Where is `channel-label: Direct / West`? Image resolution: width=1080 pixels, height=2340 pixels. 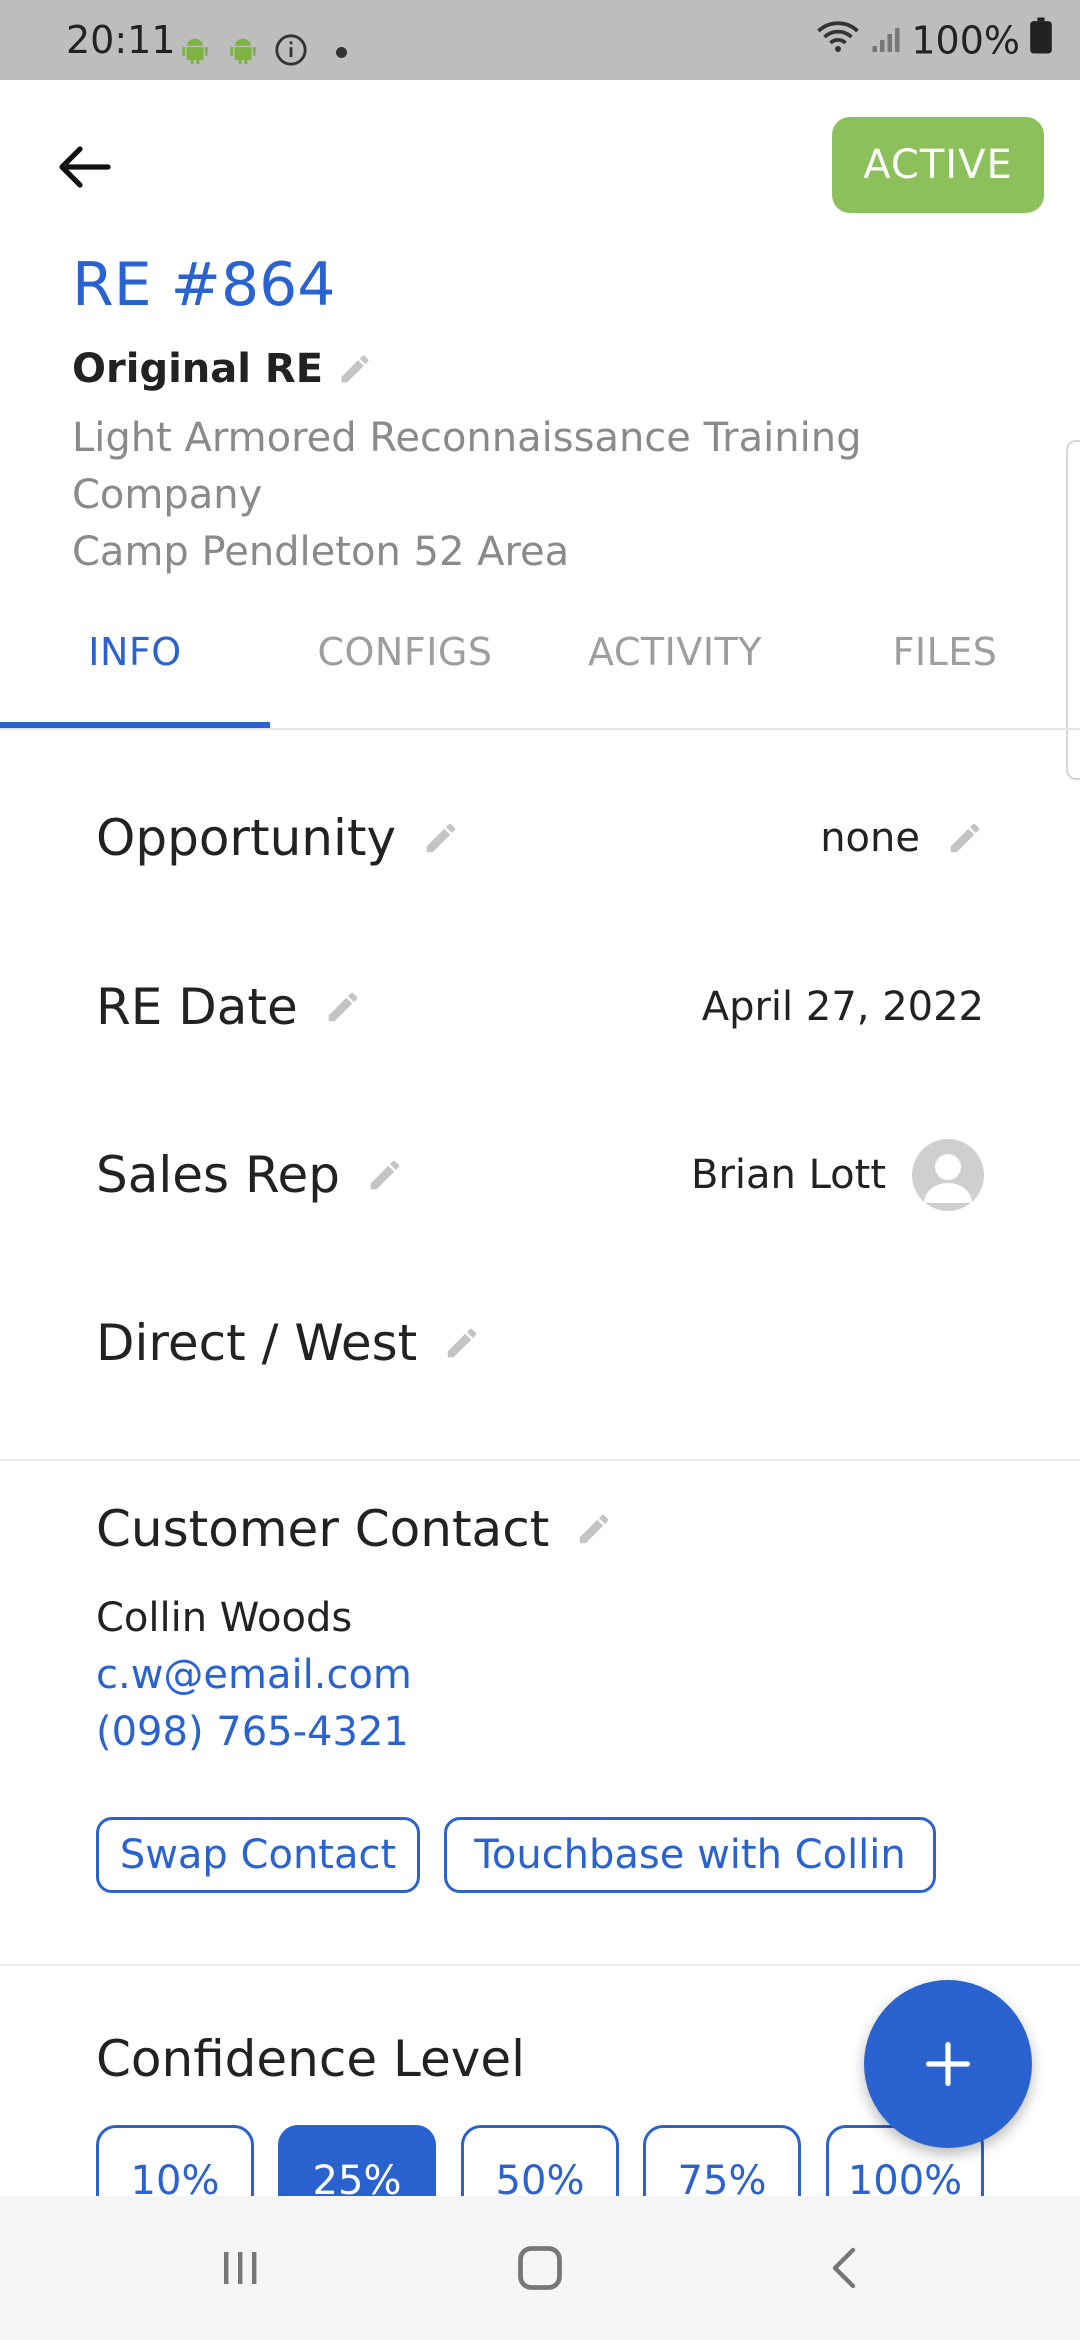
channel-label: Direct / West is located at coordinates (257, 1343).